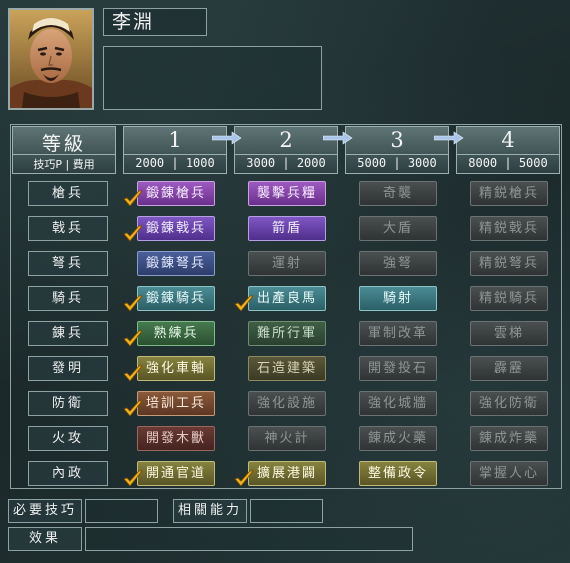  I want to click on tech-button: 軍制改革, so click(398, 333).